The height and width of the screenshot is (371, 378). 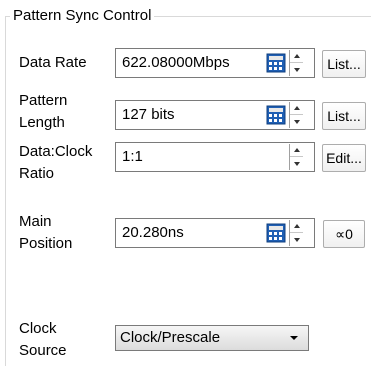 What do you see at coordinates (53, 62) in the screenshot?
I see `data-rate-label: Data Rate` at bounding box center [53, 62].